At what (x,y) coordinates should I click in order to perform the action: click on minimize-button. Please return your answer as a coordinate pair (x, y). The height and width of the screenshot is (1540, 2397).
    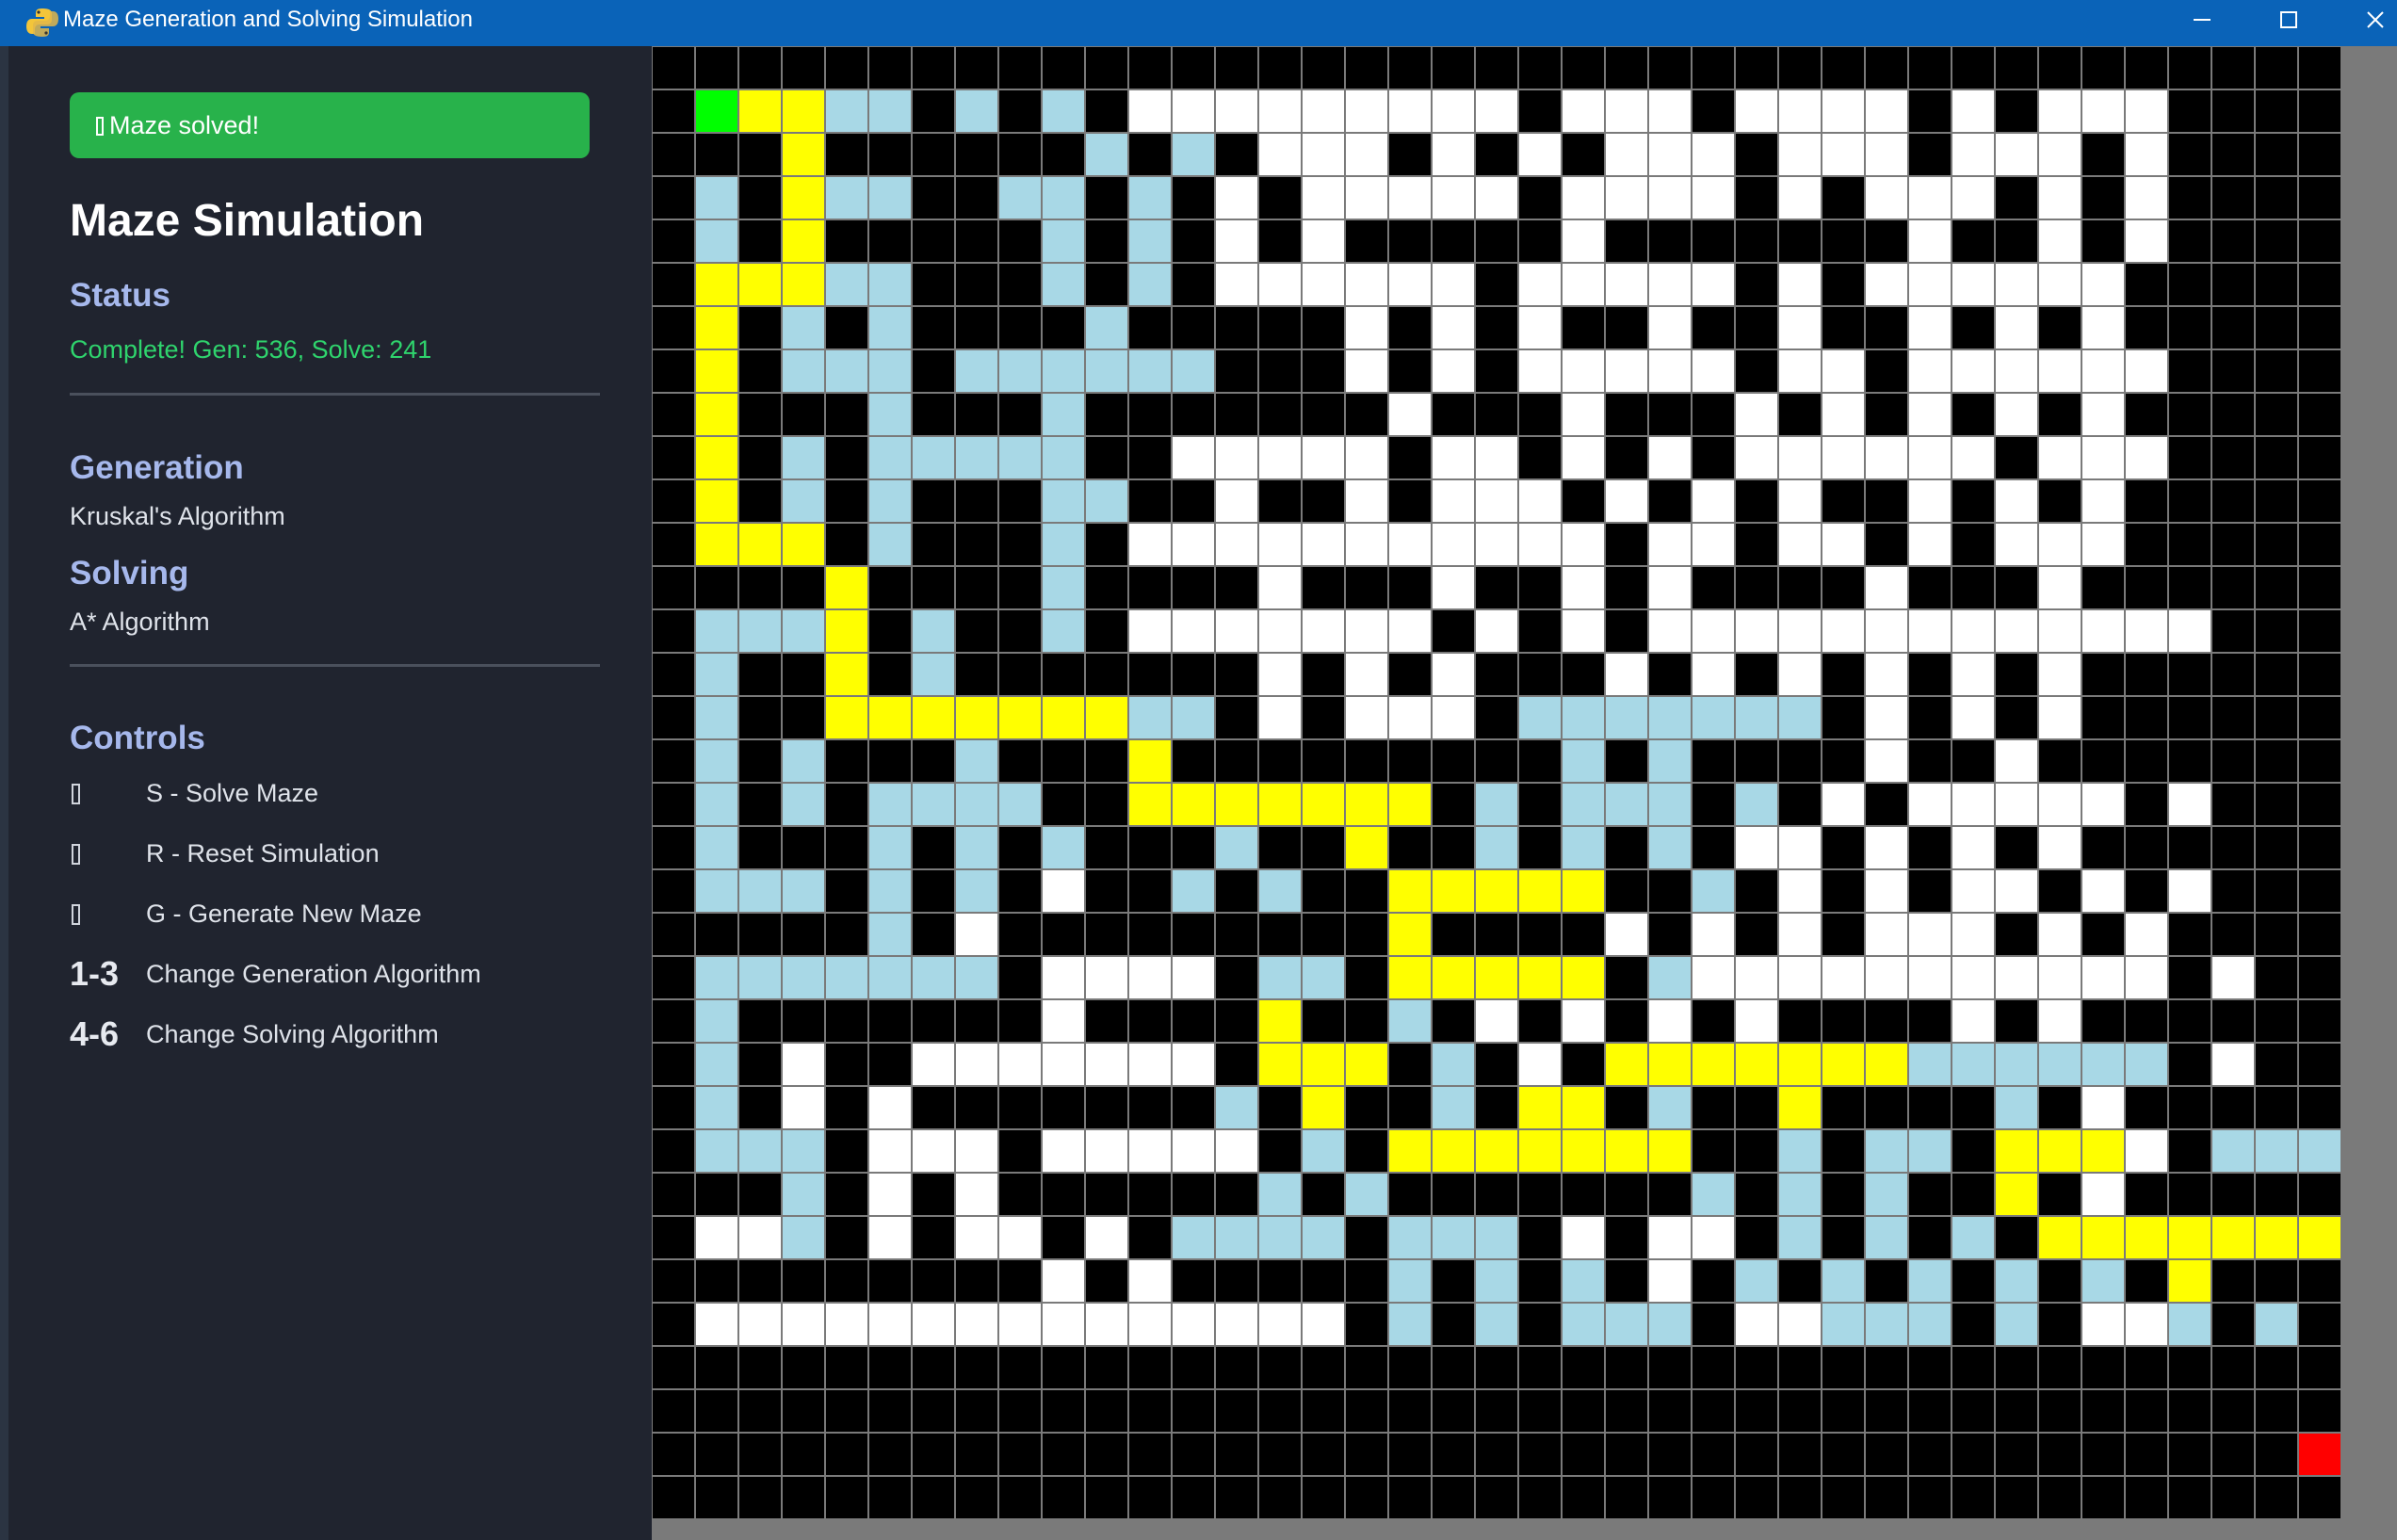
    Looking at the image, I should click on (2202, 20).